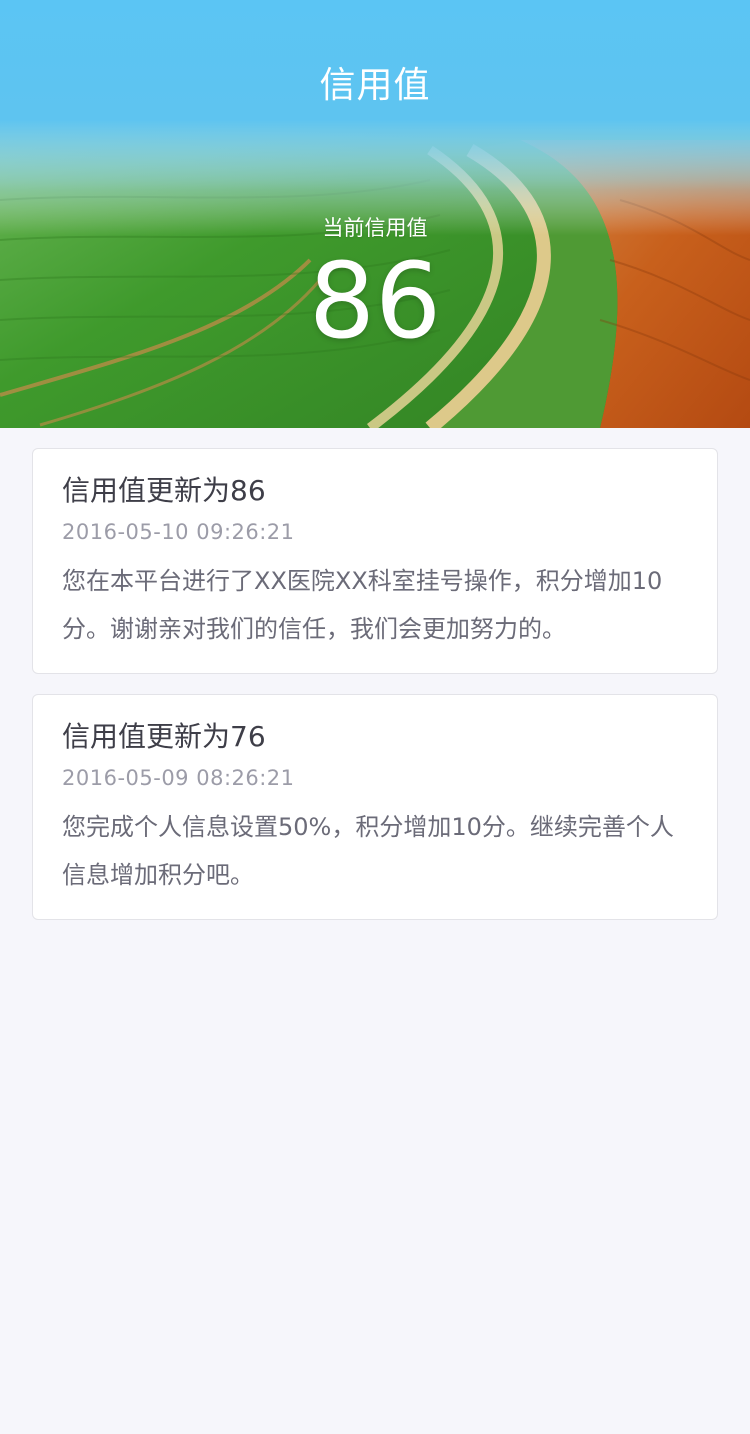 Image resolution: width=750 pixels, height=1434 pixels. I want to click on current-credit-value: 86, so click(375, 301).